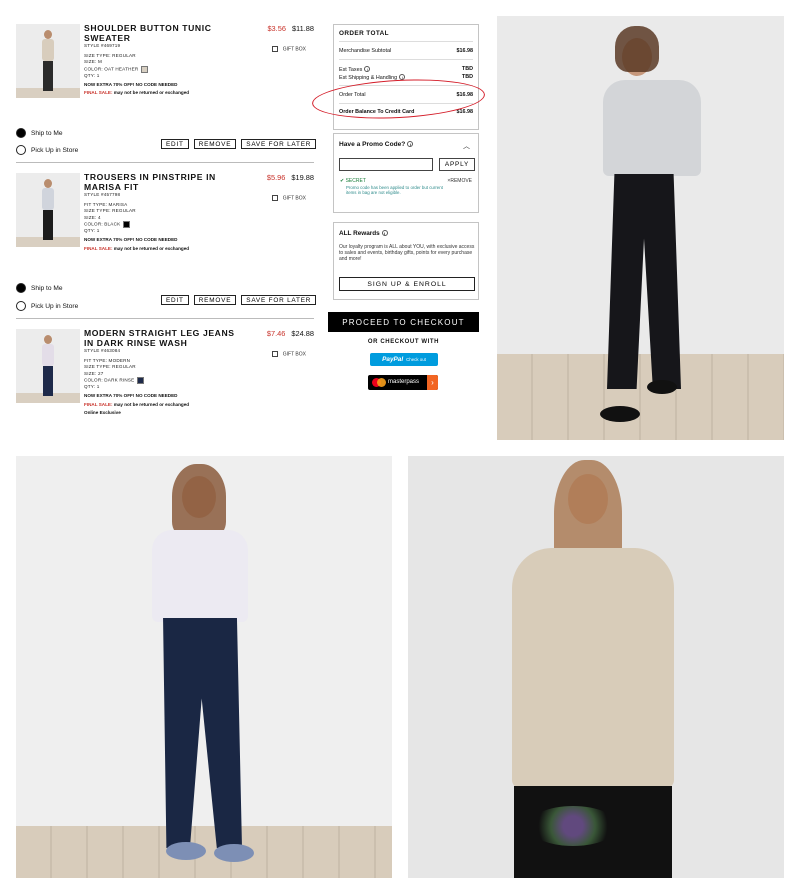 The width and height of the screenshot is (800, 894). I want to click on paypal-button: PayPal Check out, so click(404, 359).